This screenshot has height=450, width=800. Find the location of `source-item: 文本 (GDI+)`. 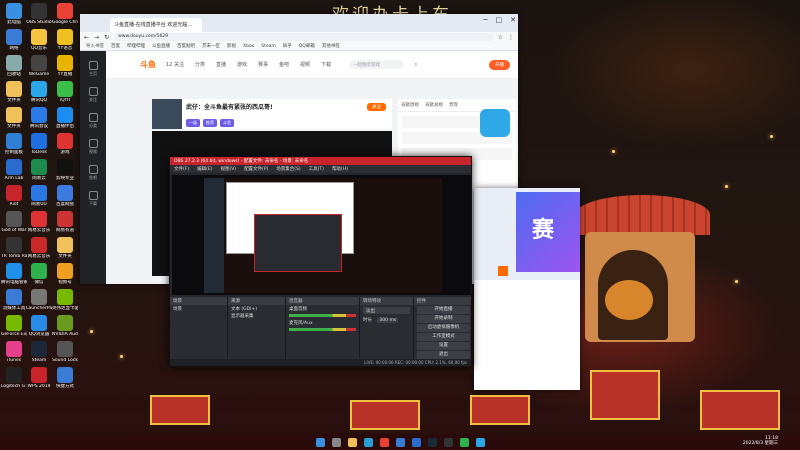

source-item: 文本 (GDI+) is located at coordinates (256, 308).